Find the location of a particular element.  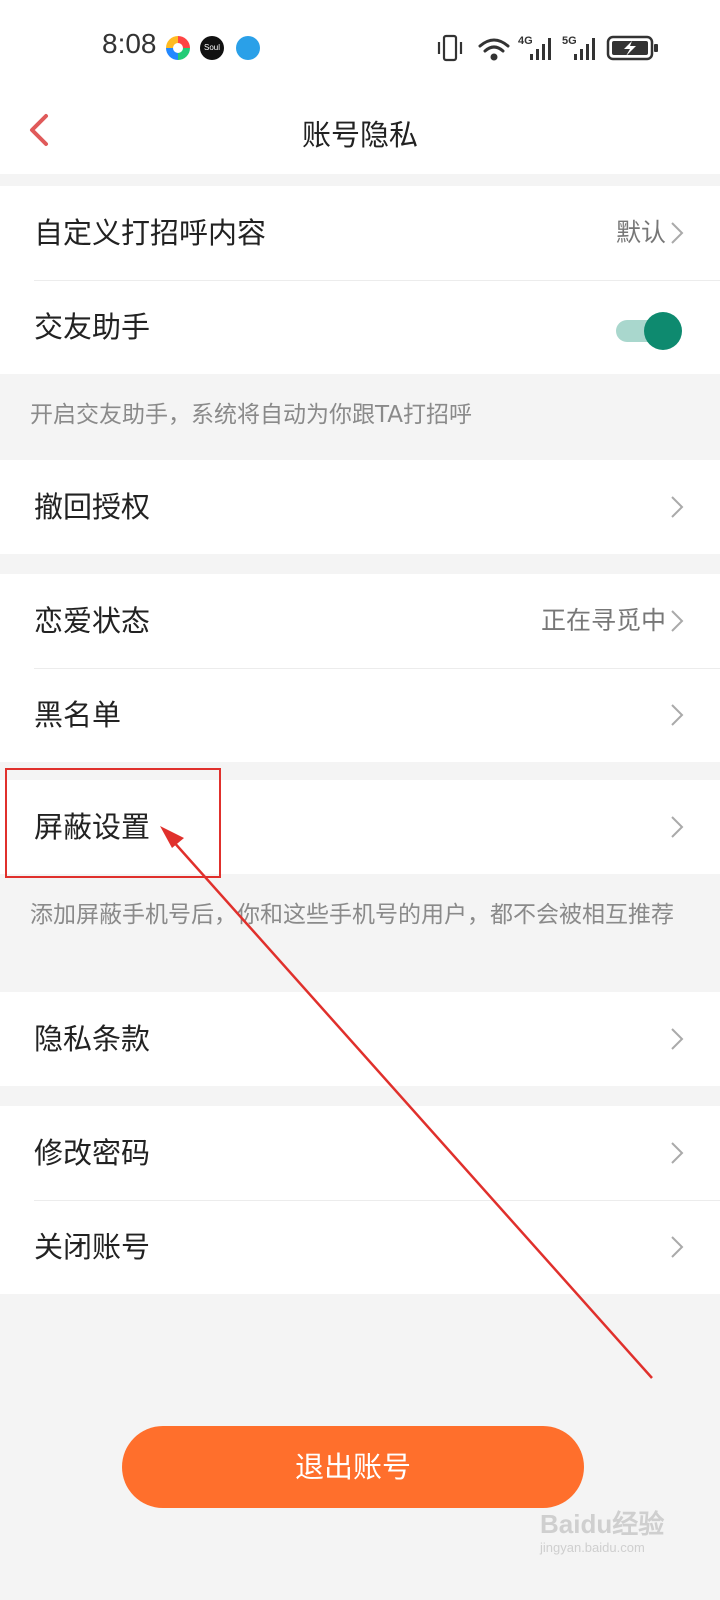

settings-group-block: 屏蔽设置 is located at coordinates (360, 827).